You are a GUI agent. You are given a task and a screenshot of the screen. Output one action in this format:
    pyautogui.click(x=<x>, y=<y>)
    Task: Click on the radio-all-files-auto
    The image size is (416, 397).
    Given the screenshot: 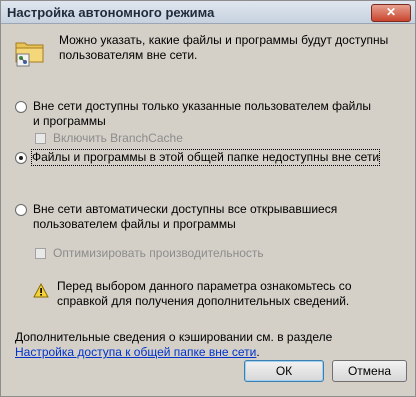 What is the action you would take?
    pyautogui.click(x=21, y=210)
    